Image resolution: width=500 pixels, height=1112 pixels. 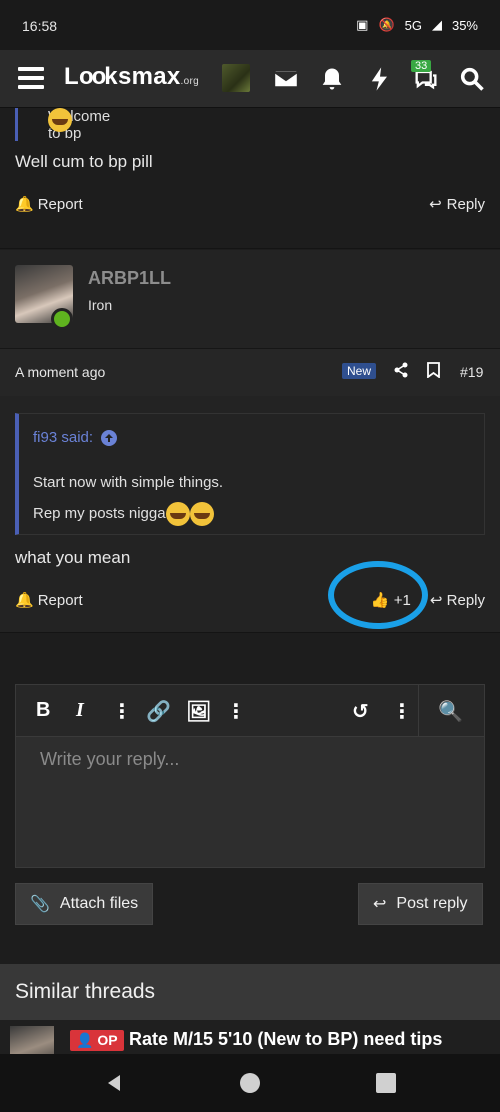 What do you see at coordinates (198, 711) in the screenshot?
I see `image-icon: 🖼` at bounding box center [198, 711].